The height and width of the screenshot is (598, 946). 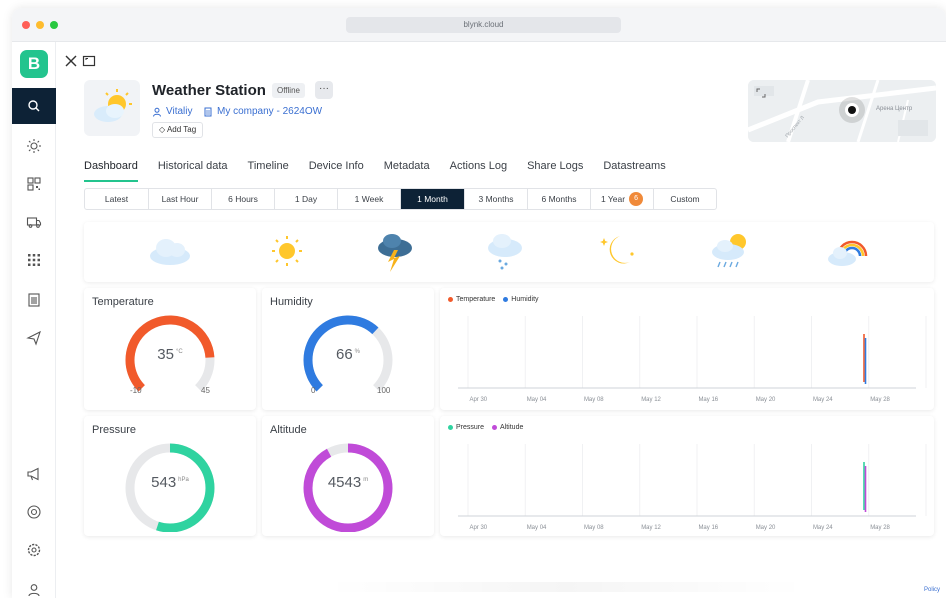 What do you see at coordinates (89, 61) in the screenshot?
I see `expand-icon` at bounding box center [89, 61].